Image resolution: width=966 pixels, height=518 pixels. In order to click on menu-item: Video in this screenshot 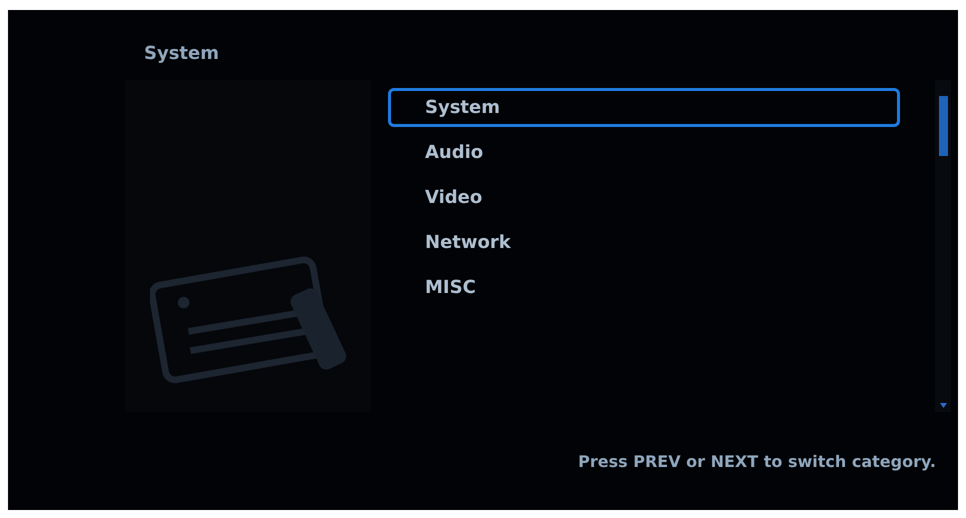, I will do `click(644, 197)`.